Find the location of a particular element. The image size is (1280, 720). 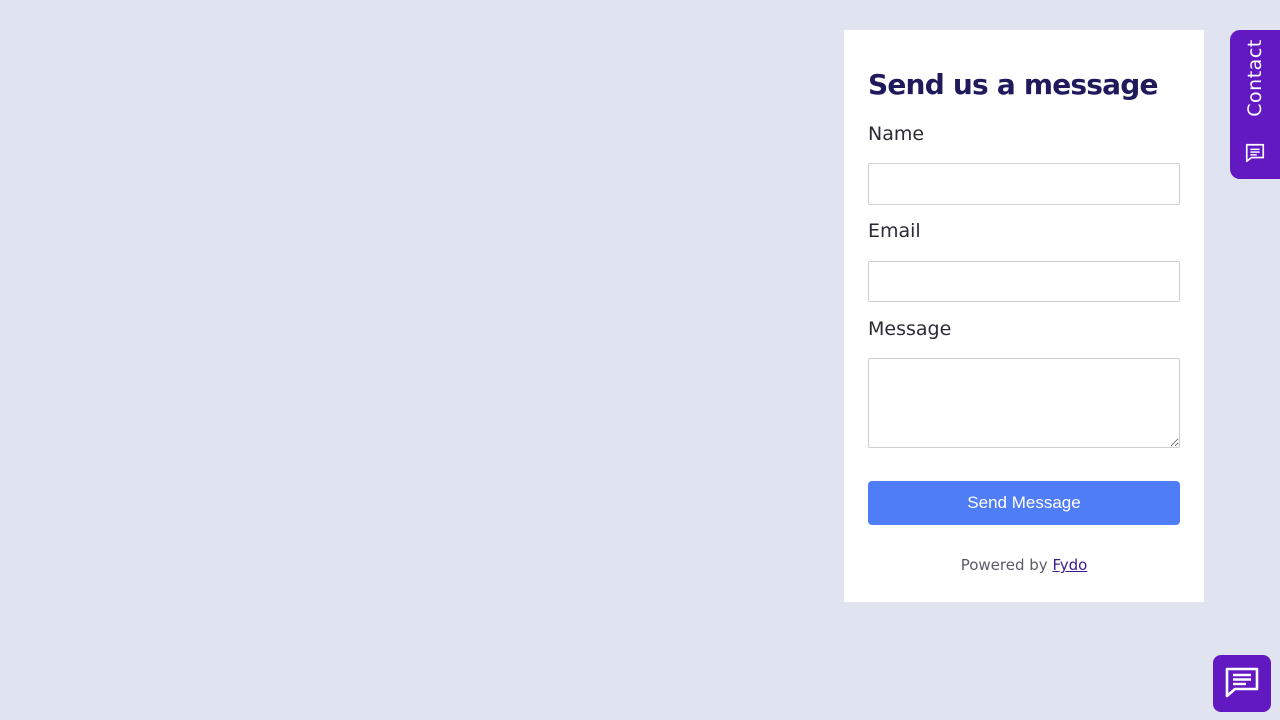

name-label: Name is located at coordinates (896, 134).